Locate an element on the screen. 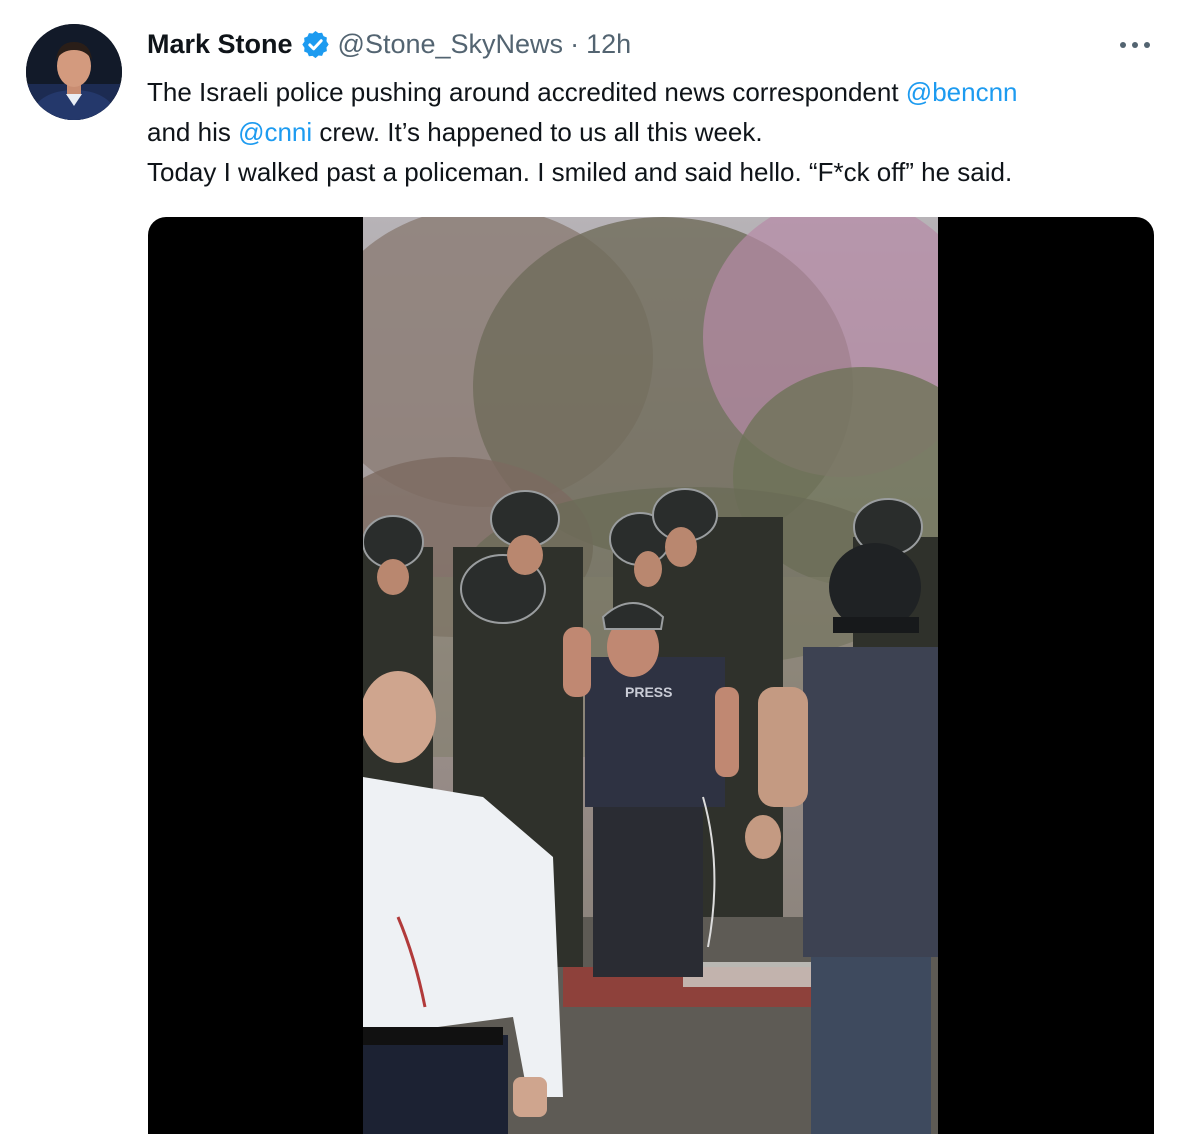 Image resolution: width=1200 pixels, height=1134 pixels. tweet-timestamp: 12h is located at coordinates (608, 44).